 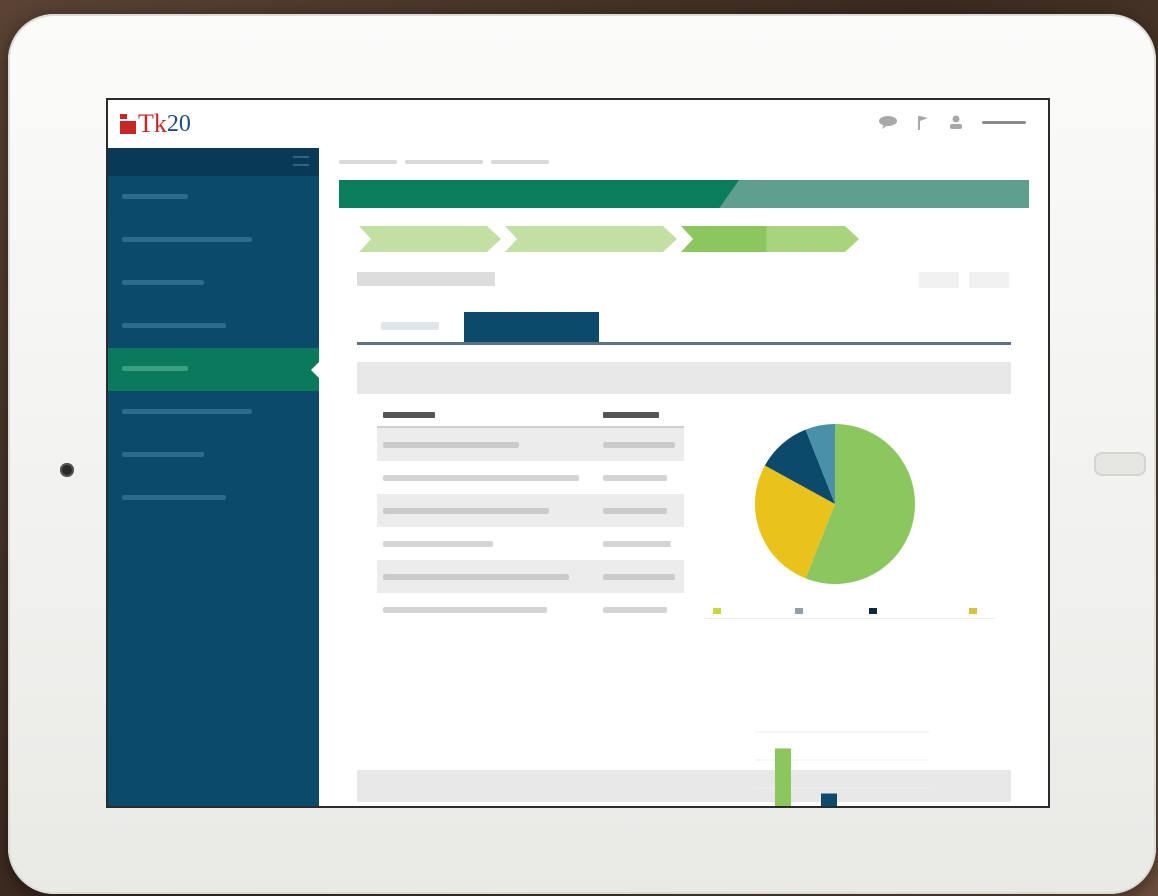 What do you see at coordinates (531, 327) in the screenshot?
I see `tab-2-active` at bounding box center [531, 327].